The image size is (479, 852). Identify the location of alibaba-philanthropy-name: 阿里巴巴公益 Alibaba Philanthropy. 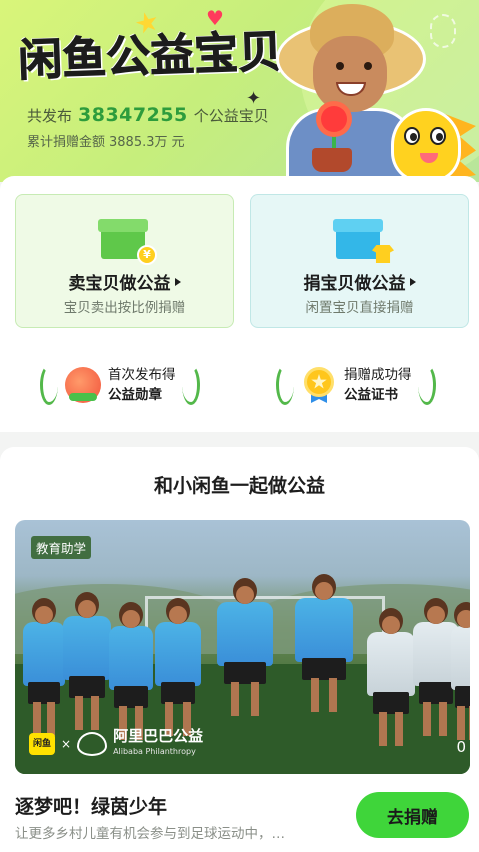
(158, 744).